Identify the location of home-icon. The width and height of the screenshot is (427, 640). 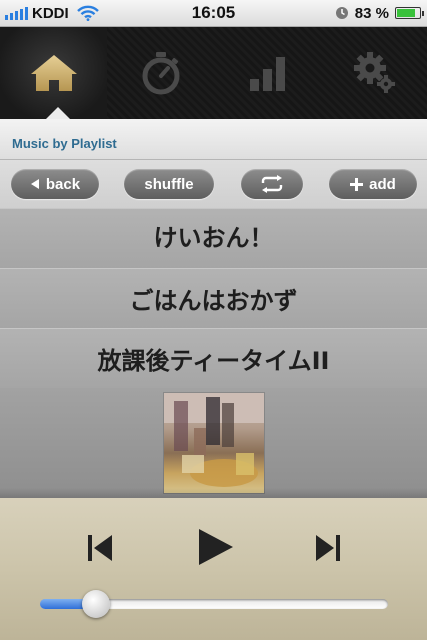
(54, 73).